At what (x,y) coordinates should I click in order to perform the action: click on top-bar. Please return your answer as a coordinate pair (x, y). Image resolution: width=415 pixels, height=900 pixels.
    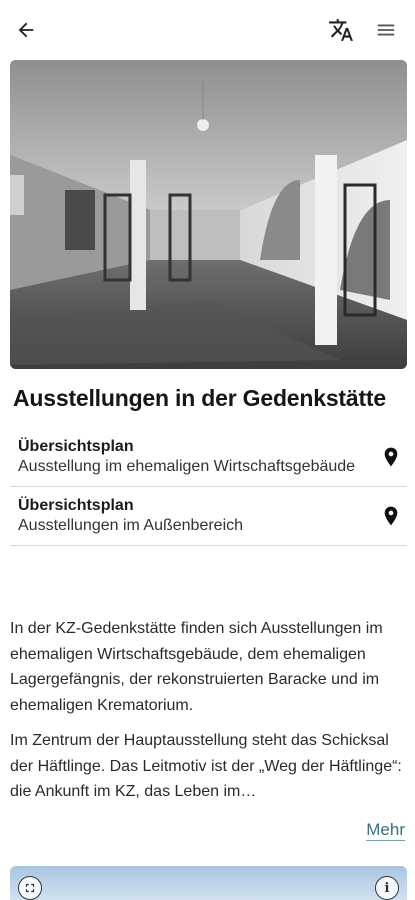
    Looking at the image, I should click on (207, 30).